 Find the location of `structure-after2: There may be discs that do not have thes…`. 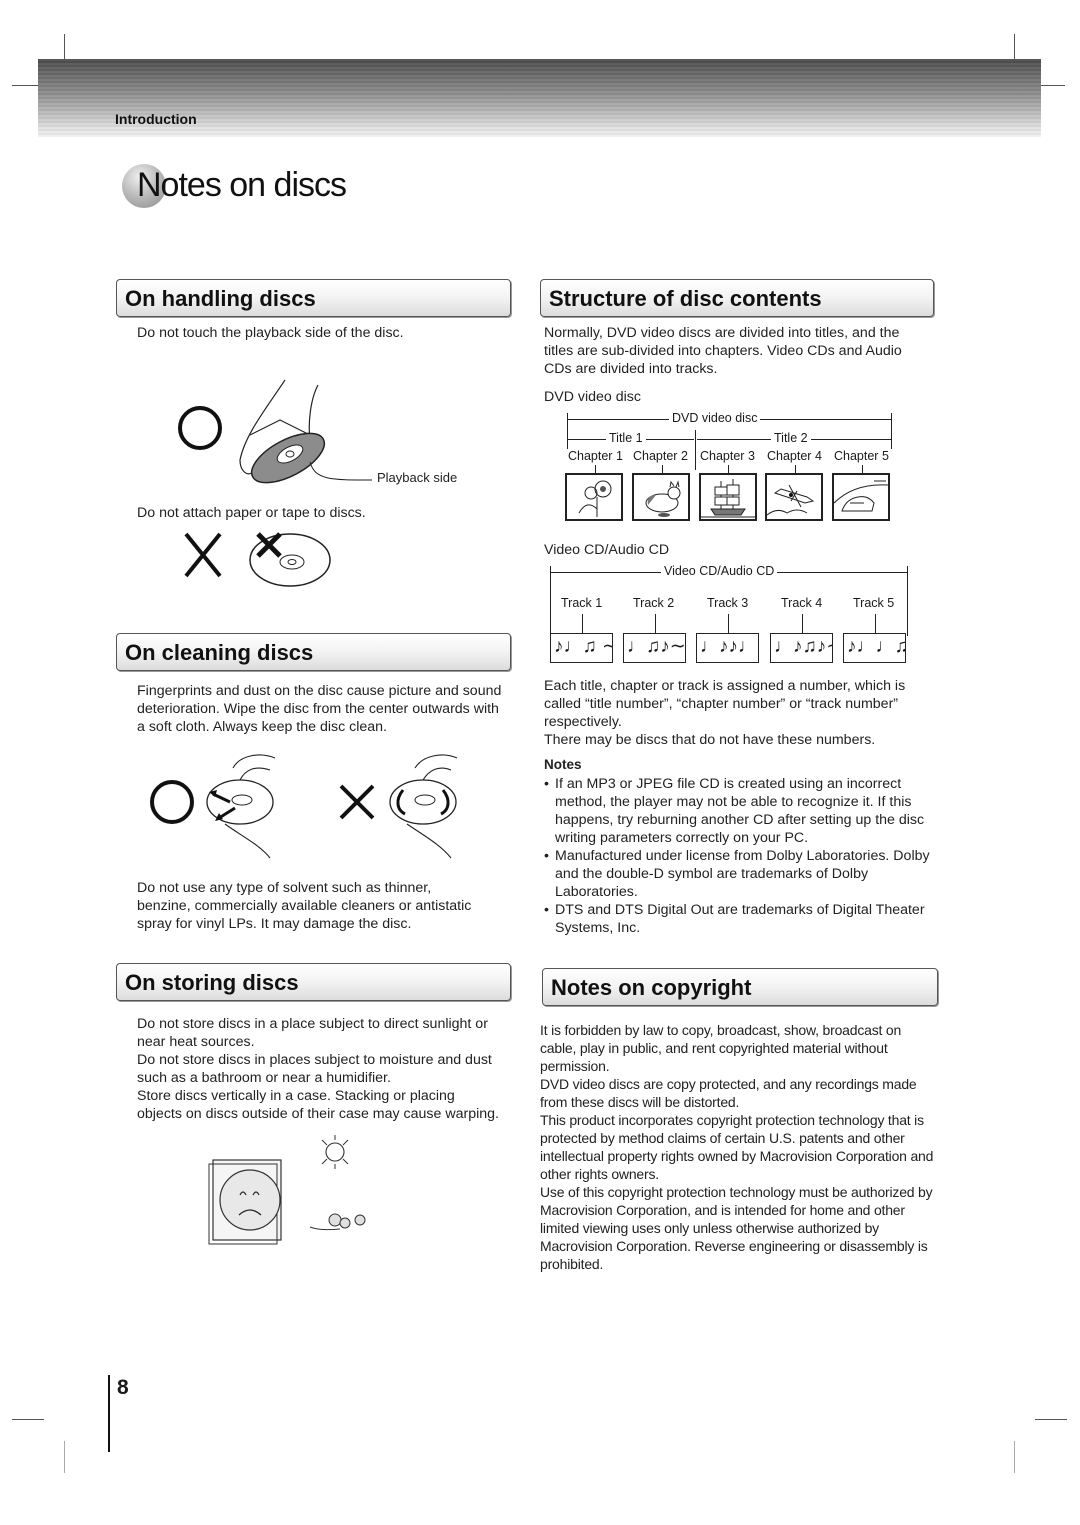

structure-after2: There may be discs that do not have thes… is located at coordinates (710, 740).